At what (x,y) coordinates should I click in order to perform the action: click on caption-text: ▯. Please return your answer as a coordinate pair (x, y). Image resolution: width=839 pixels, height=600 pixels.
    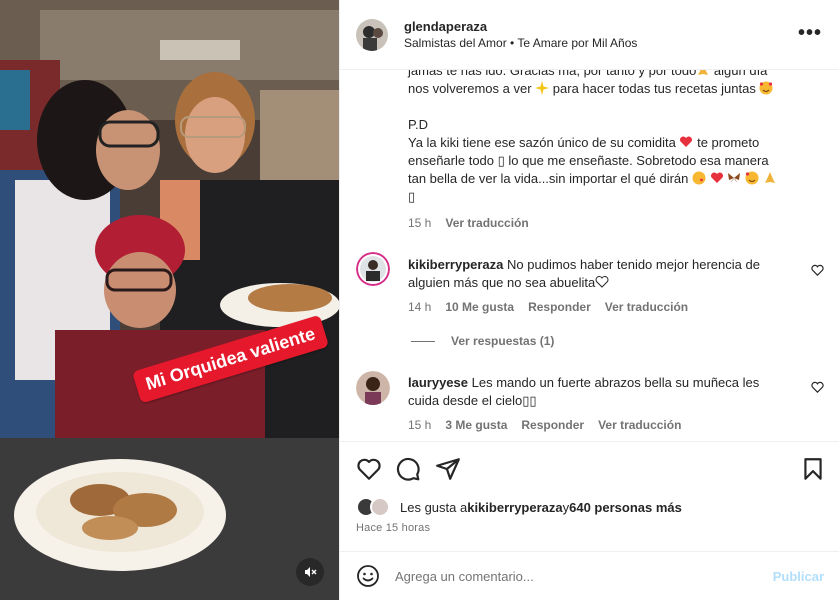
    Looking at the image, I should click on (412, 196).